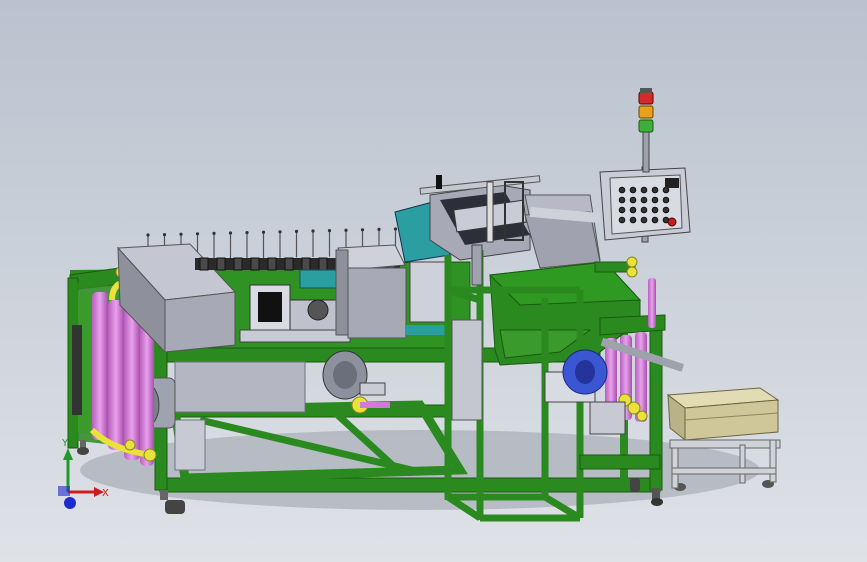 Image resolution: width=867 pixels, height=562 pixels. I want to click on axis-x-label: X, so click(105, 493).